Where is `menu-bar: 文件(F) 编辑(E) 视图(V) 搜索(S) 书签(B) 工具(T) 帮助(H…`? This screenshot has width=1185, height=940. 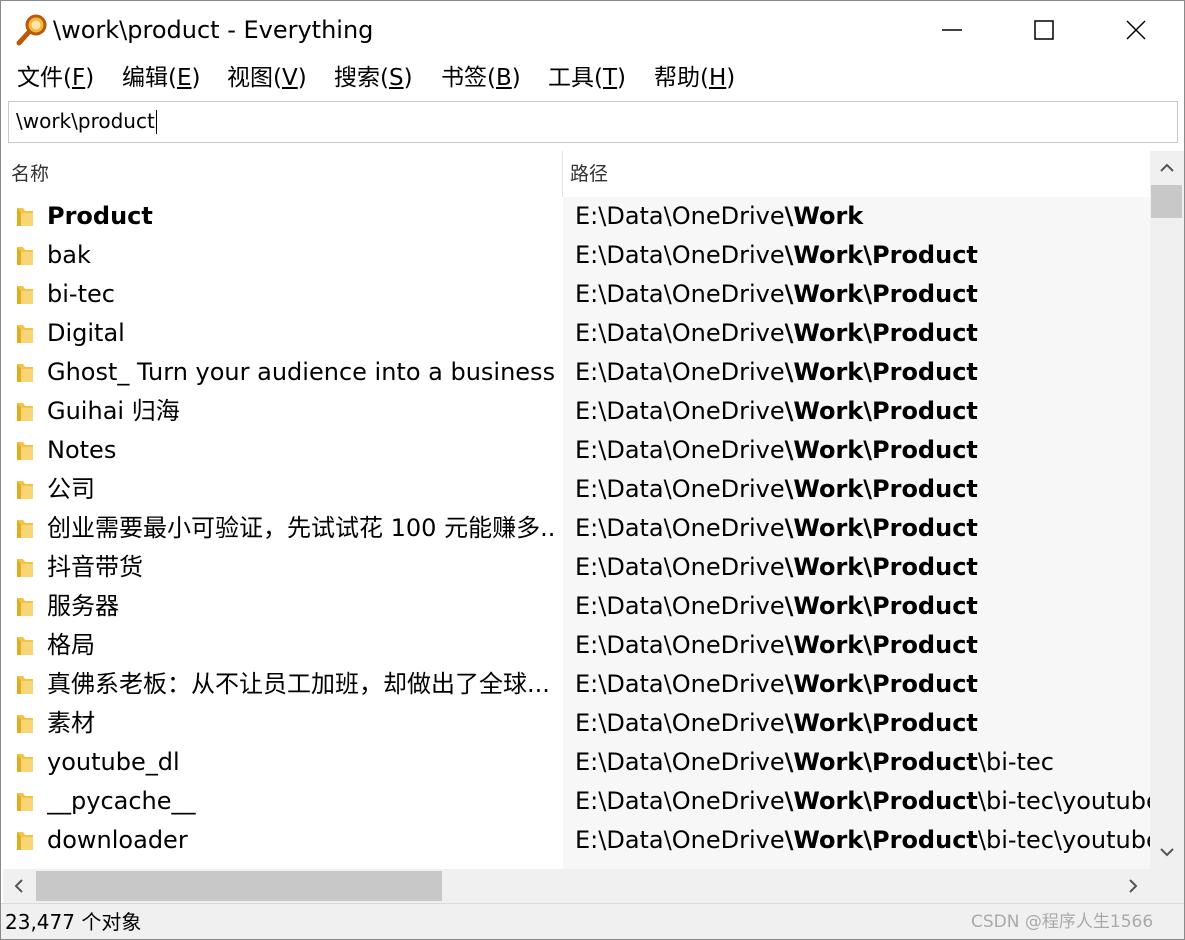 menu-bar: 文件(F) 编辑(E) 视图(V) 搜索(S) 书签(B) 工具(T) 帮助(H… is located at coordinates (592, 78).